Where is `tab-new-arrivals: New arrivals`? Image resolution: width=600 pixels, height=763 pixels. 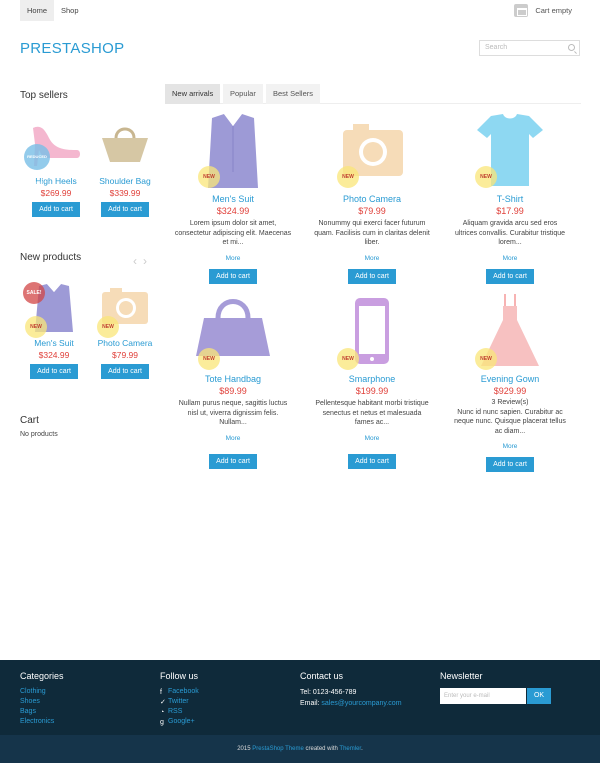 tab-new-arrivals: New arrivals is located at coordinates (193, 94).